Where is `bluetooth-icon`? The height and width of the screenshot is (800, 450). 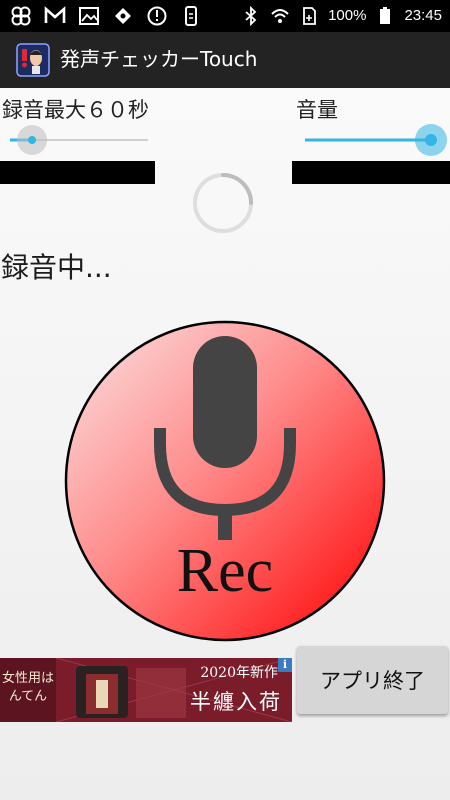
bluetooth-icon is located at coordinates (251, 16).